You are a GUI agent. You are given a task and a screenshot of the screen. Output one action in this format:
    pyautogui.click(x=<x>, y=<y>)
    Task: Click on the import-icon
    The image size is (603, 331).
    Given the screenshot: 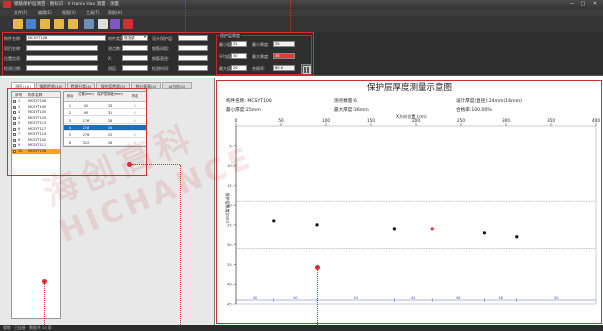 What is the action you would take?
    pyautogui.click(x=45, y=24)
    